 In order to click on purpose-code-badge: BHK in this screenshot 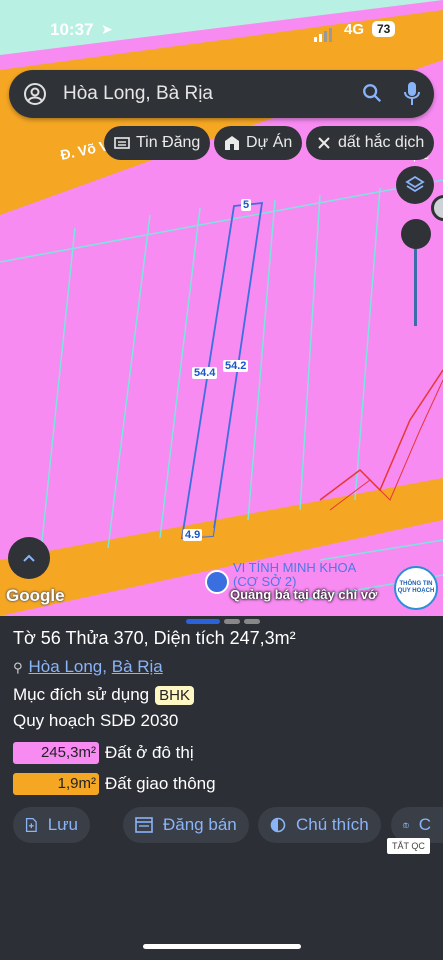, I will do `click(174, 695)`.